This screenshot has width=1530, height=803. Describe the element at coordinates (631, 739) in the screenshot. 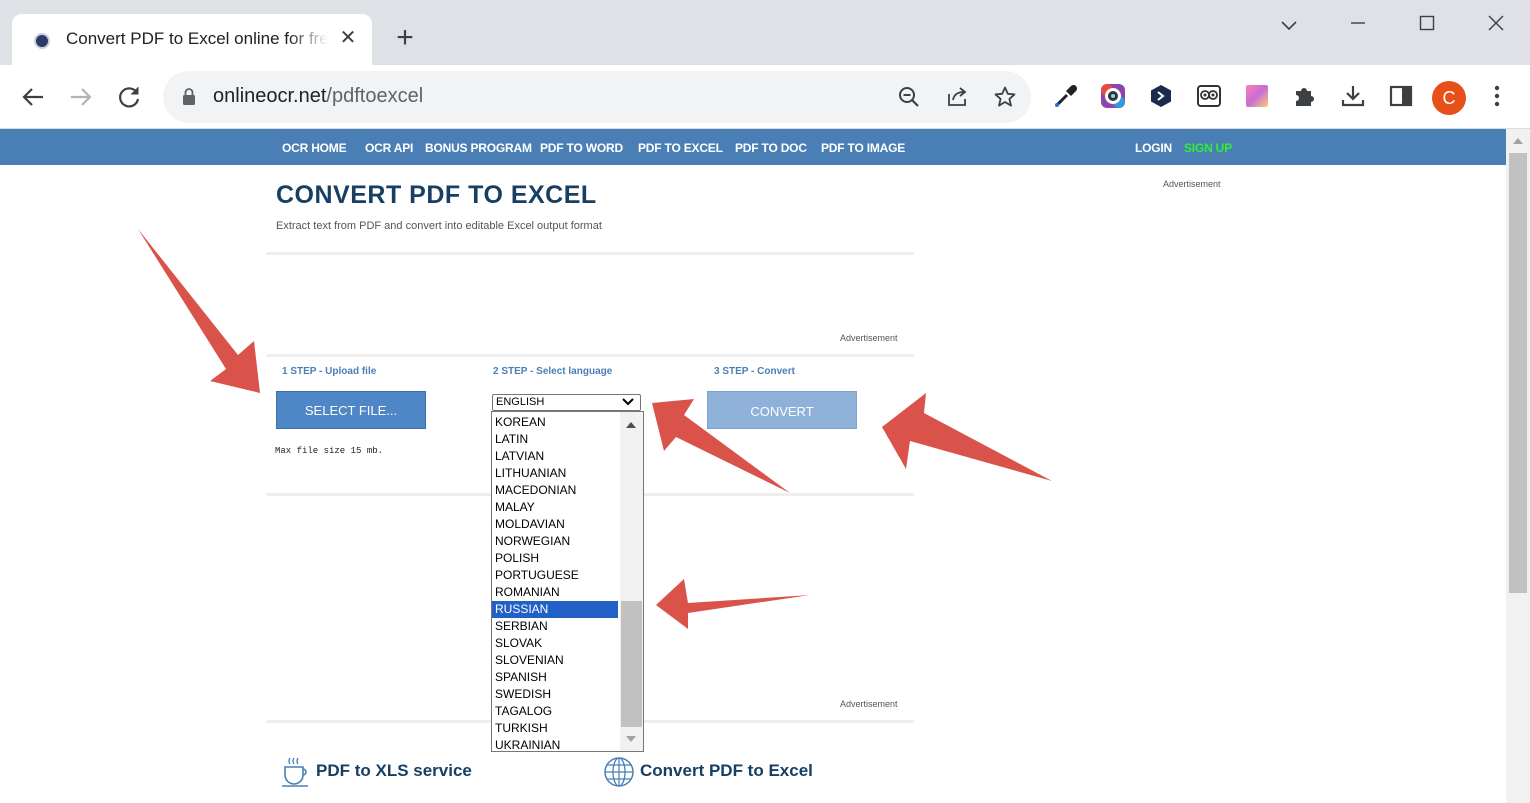

I see `scroll-down-arrow-icon` at that location.